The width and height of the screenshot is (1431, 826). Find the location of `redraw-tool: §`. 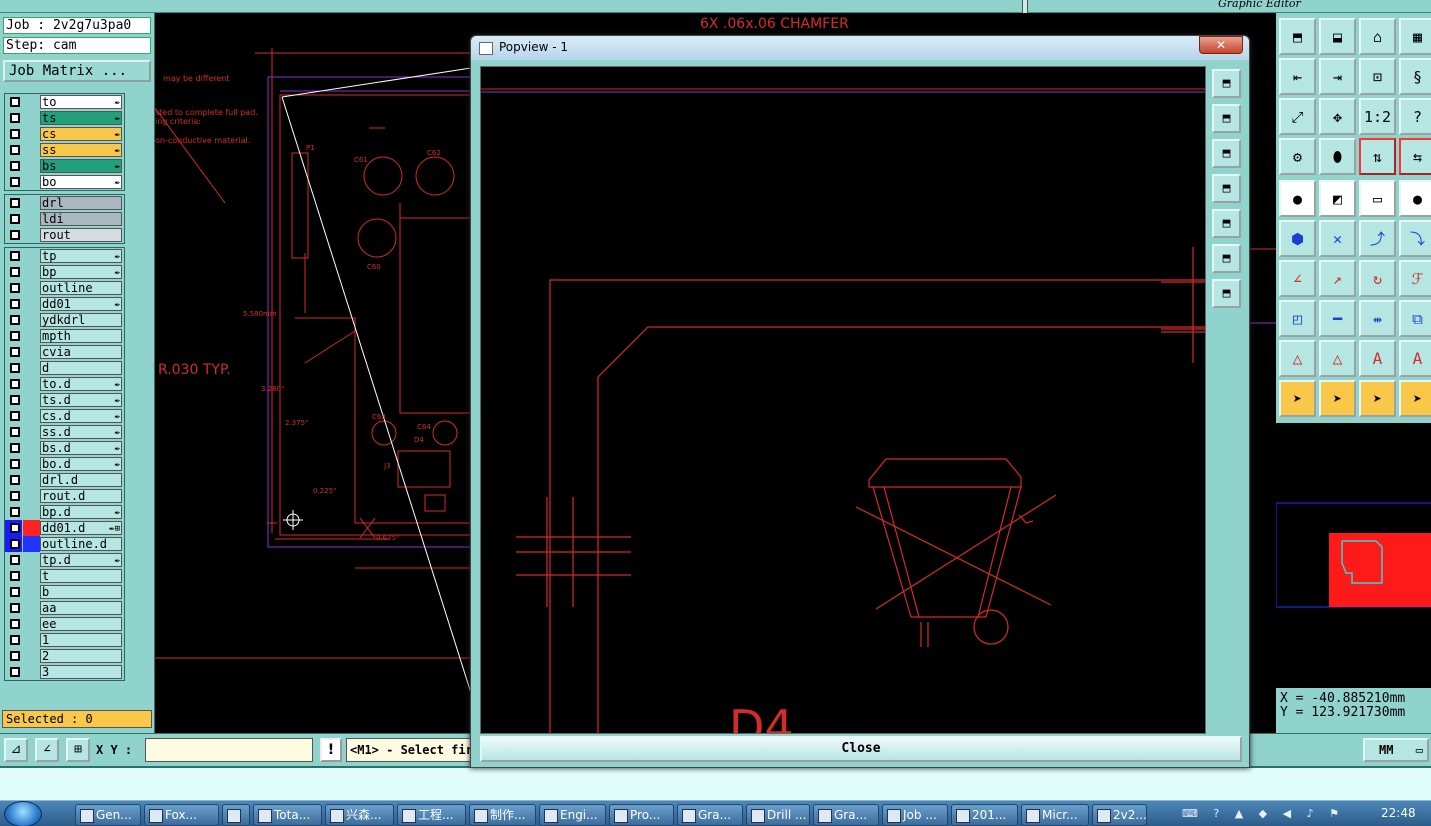

redraw-tool: § is located at coordinates (1415, 76).